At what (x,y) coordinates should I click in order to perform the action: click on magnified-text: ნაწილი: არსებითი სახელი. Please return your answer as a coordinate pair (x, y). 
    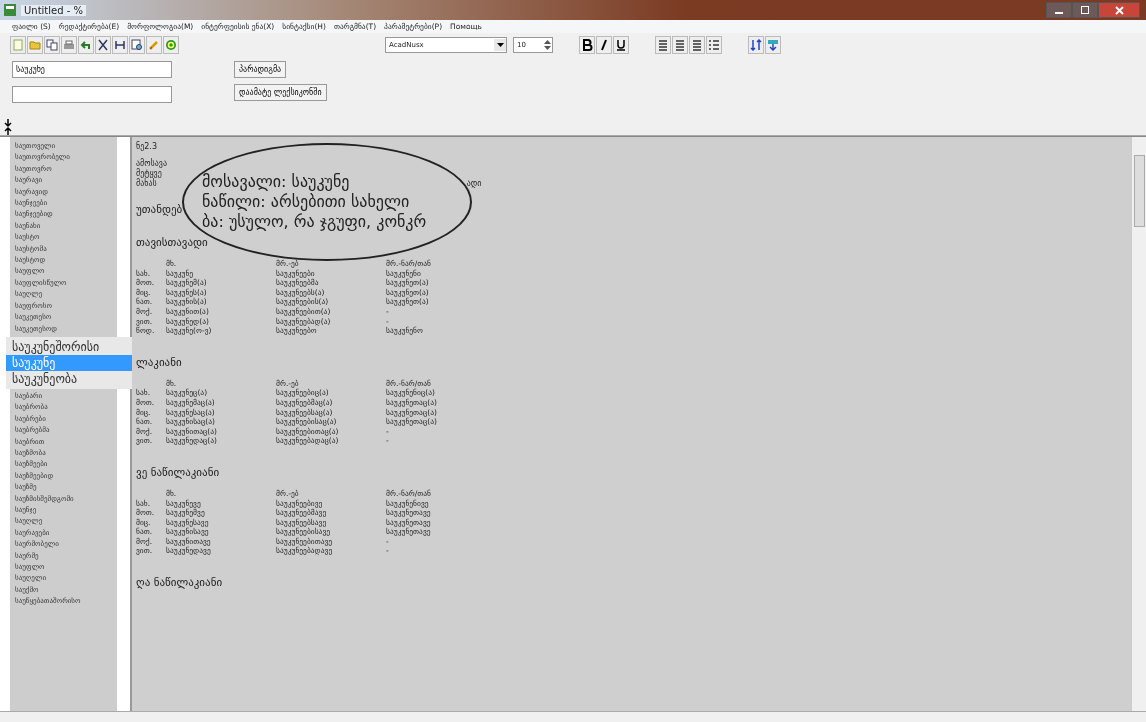
    Looking at the image, I should click on (306, 202).